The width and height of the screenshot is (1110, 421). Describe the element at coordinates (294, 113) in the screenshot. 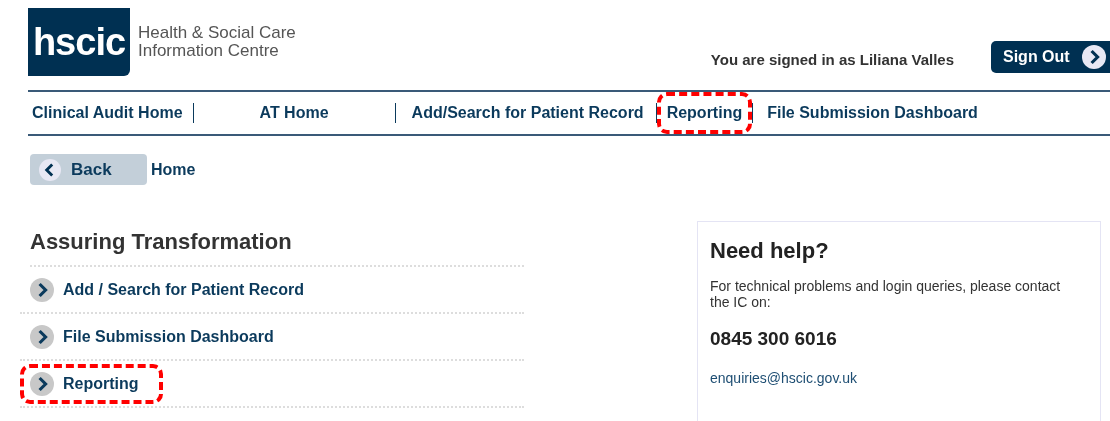

I see `nav-link: AT Home` at that location.